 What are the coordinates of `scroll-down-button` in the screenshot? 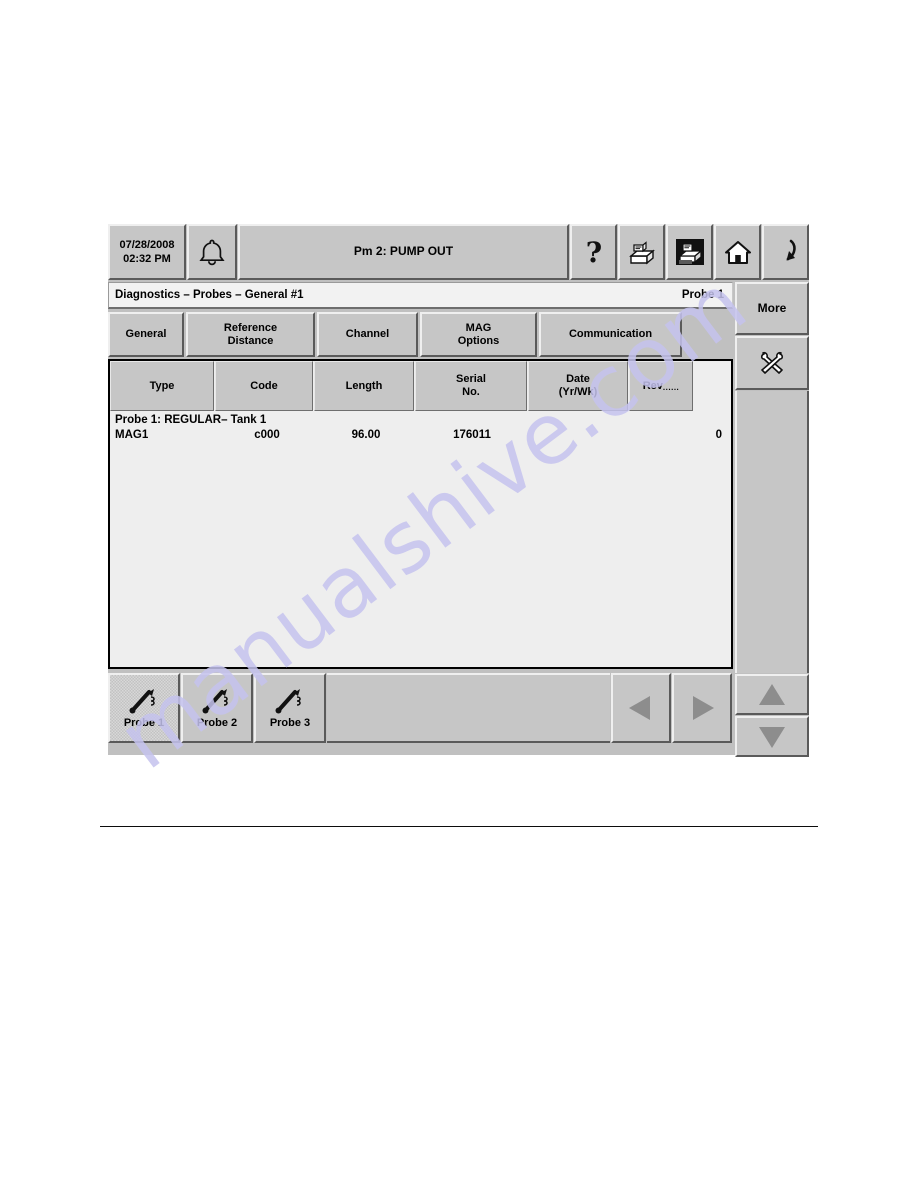 It's located at (772, 736).